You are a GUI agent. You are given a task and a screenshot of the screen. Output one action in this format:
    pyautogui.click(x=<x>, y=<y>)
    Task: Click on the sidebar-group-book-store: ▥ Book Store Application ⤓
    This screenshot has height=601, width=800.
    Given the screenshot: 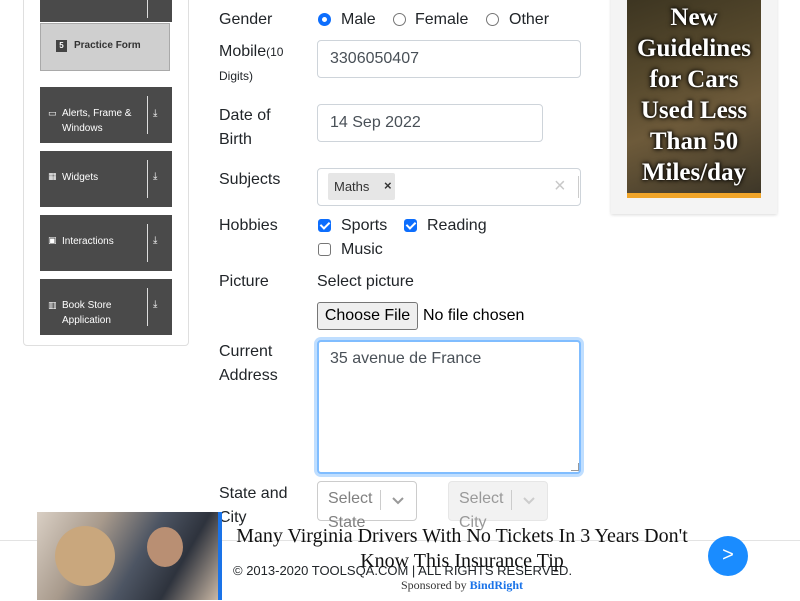 What is the action you would take?
    pyautogui.click(x=106, y=307)
    